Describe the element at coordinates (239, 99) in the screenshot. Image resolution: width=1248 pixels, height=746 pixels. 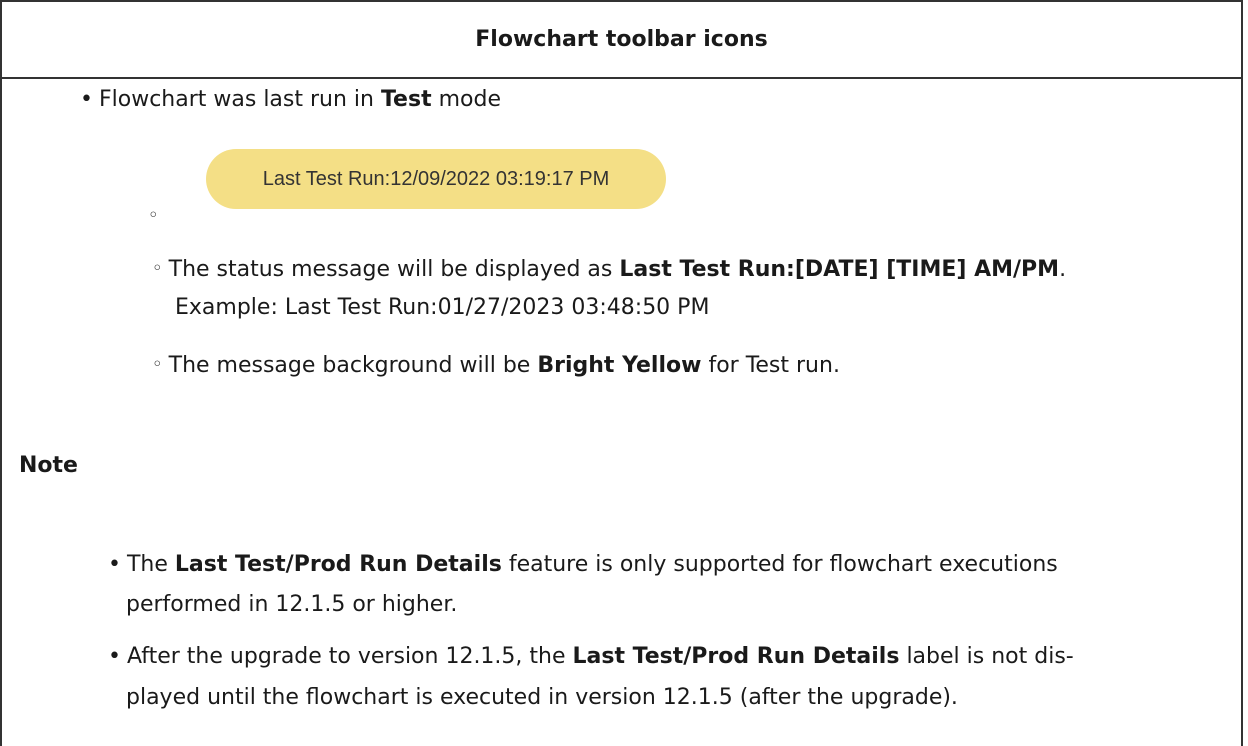
I see `intro-text-before: Flowchart was last run in` at that location.